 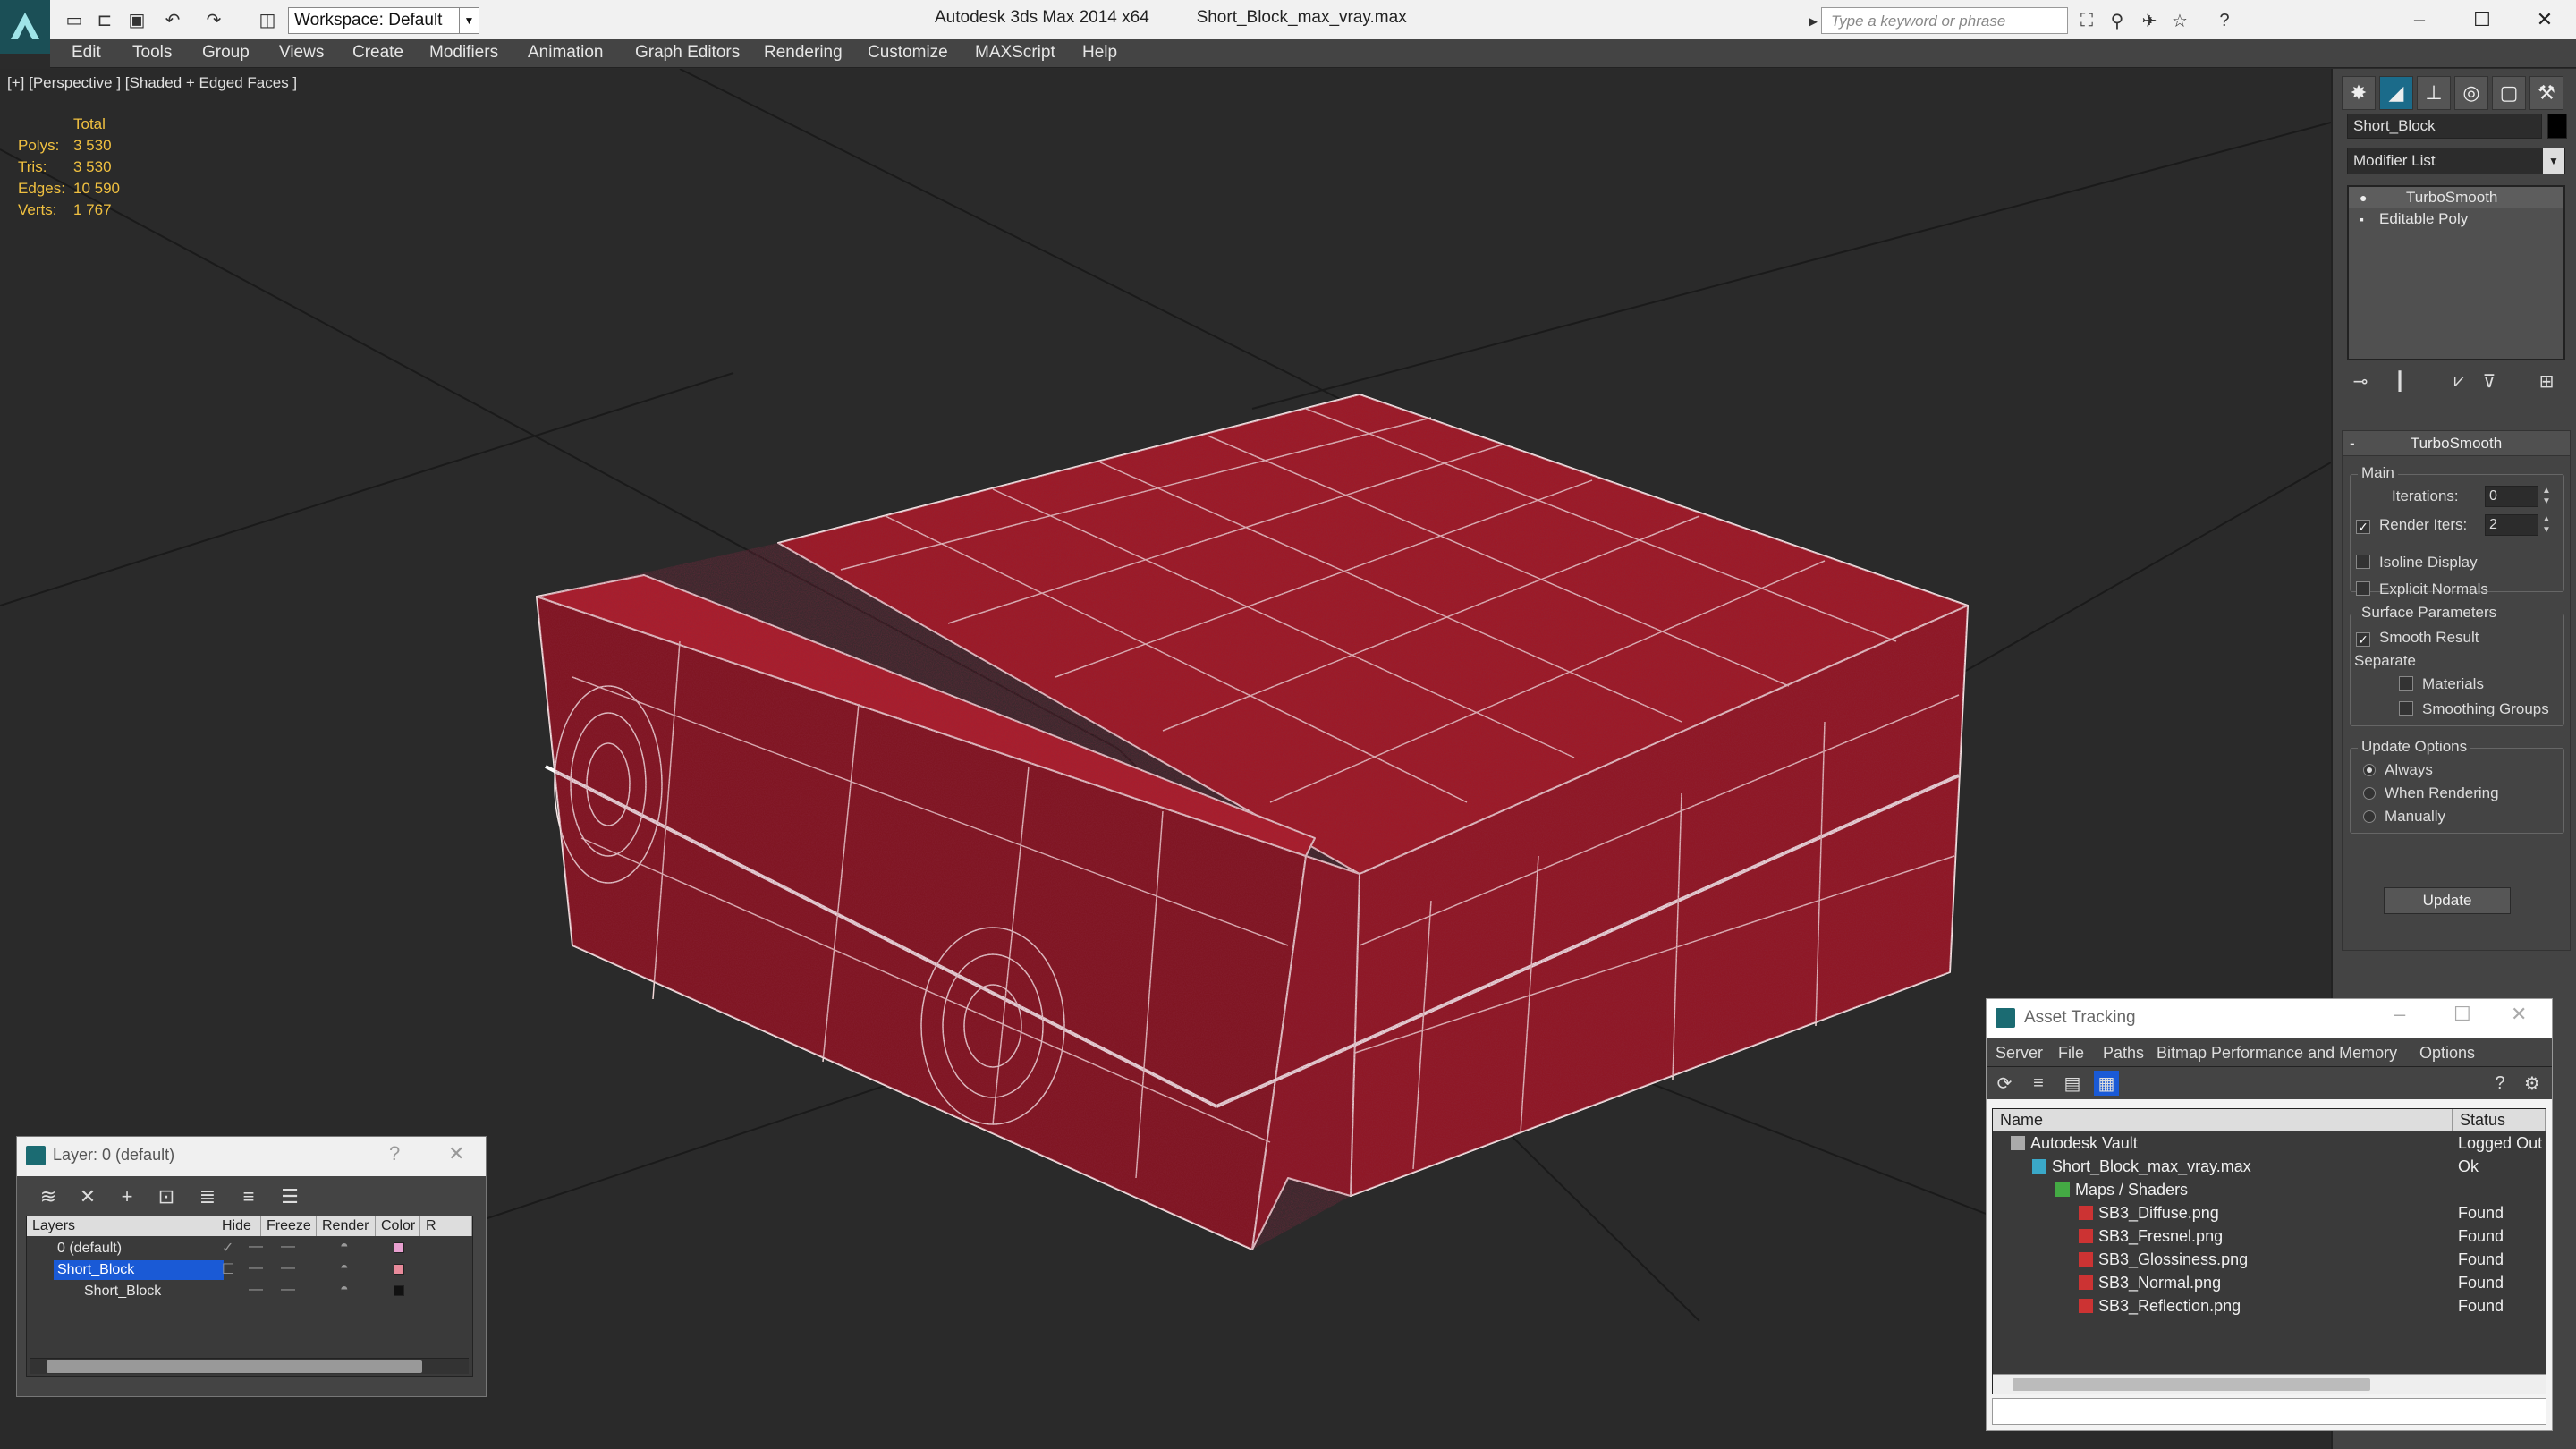 What do you see at coordinates (398, 1226) in the screenshot?
I see `column-color: Color` at bounding box center [398, 1226].